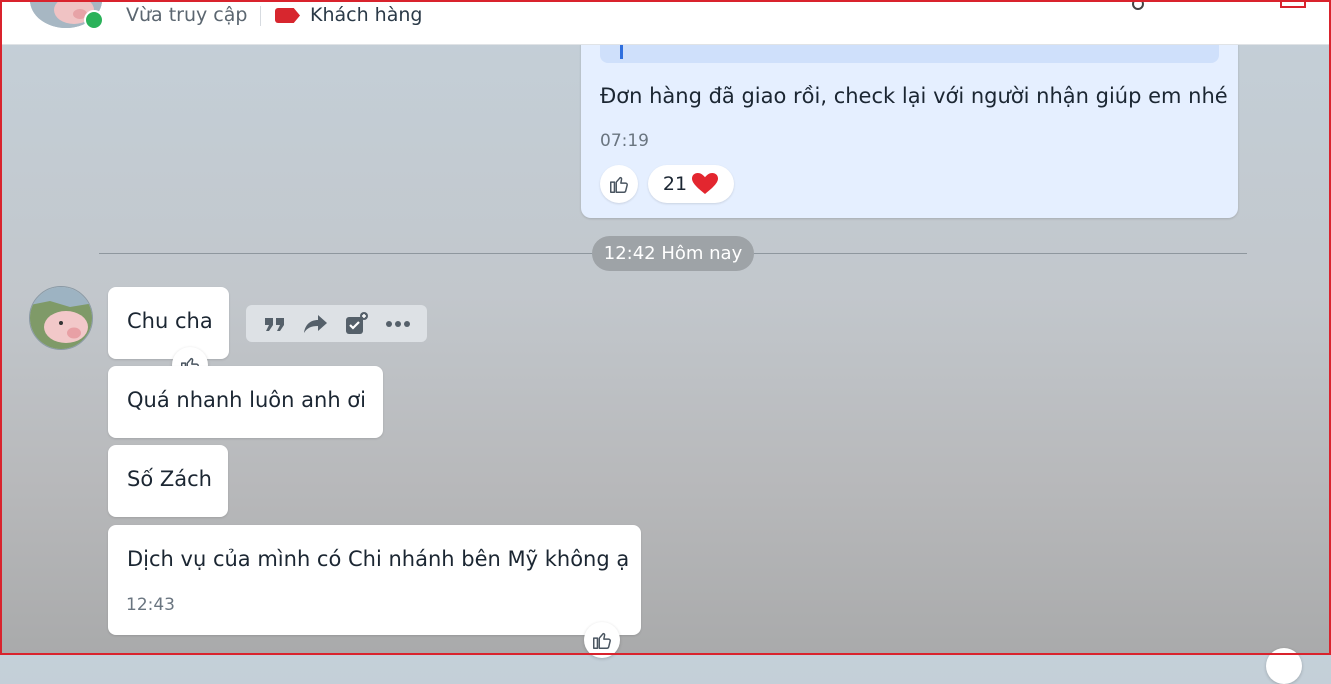 Image resolution: width=1331 pixels, height=684 pixels. What do you see at coordinates (357, 324) in the screenshot?
I see `add-task-icon` at bounding box center [357, 324].